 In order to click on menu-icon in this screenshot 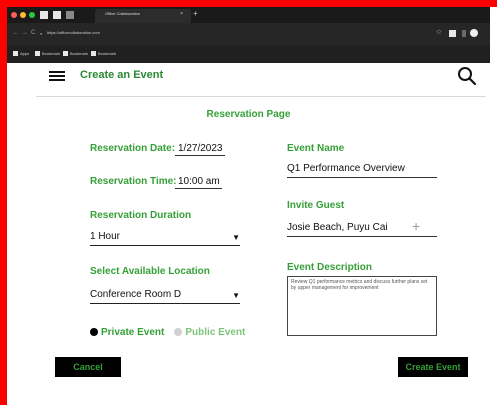, I will do `click(57, 76)`.